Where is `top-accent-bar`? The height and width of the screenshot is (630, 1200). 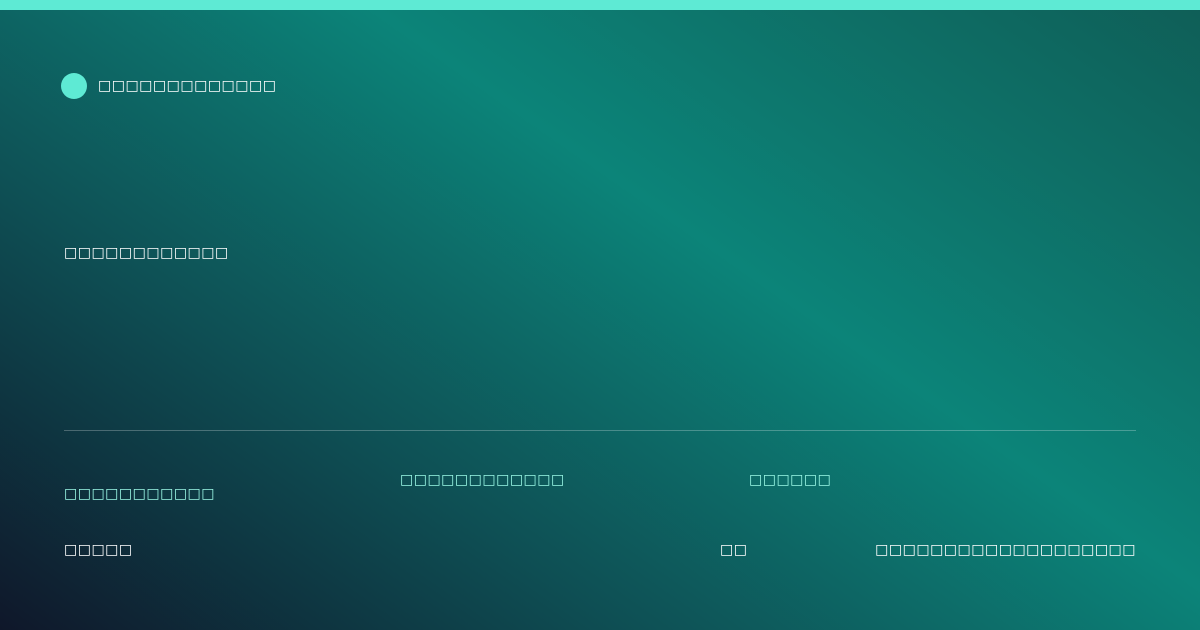 top-accent-bar is located at coordinates (600, 5).